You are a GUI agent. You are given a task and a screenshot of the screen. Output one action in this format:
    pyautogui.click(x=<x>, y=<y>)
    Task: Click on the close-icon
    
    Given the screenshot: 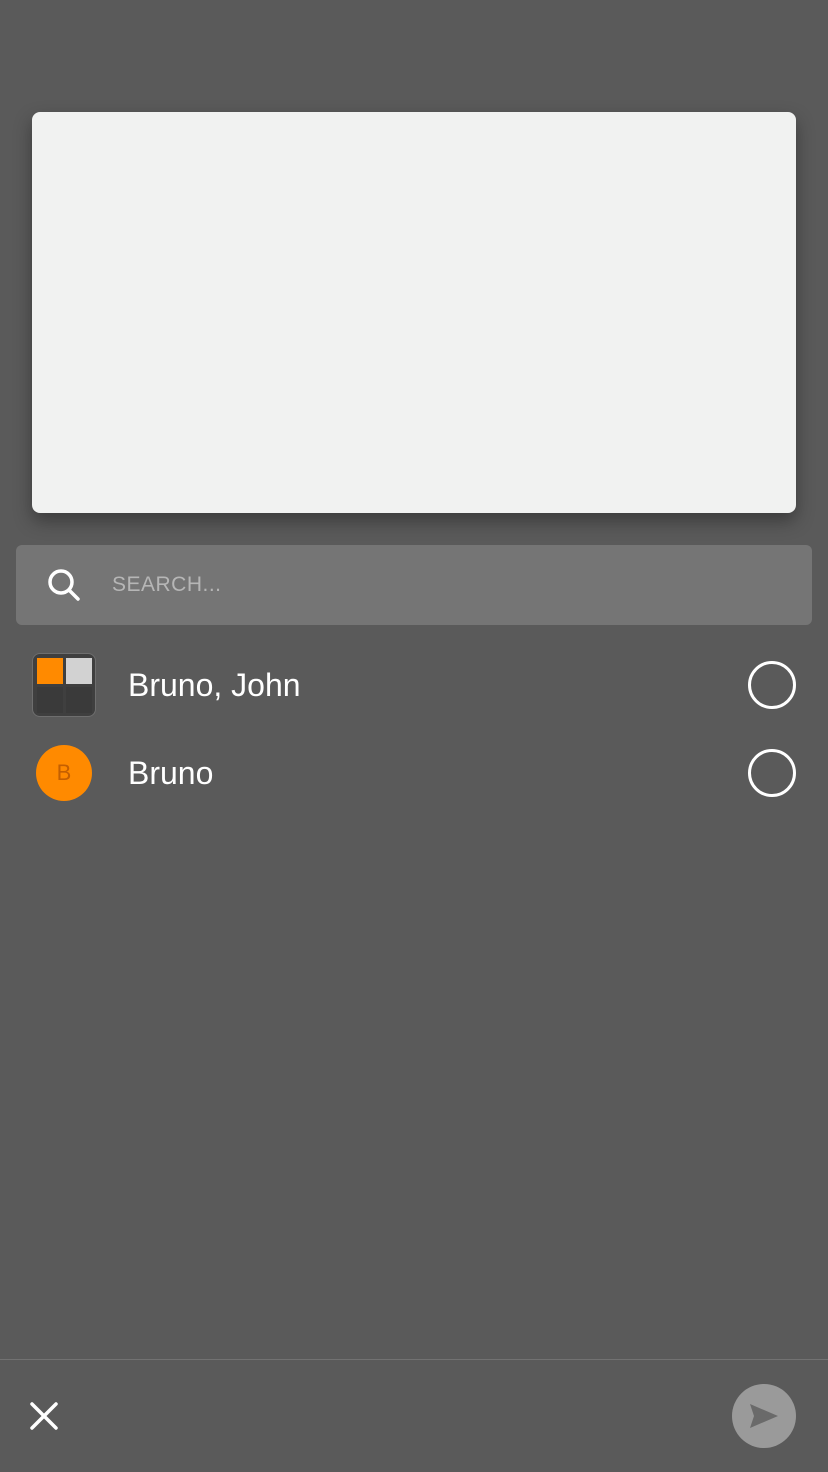 What is the action you would take?
    pyautogui.click(x=44, y=1416)
    